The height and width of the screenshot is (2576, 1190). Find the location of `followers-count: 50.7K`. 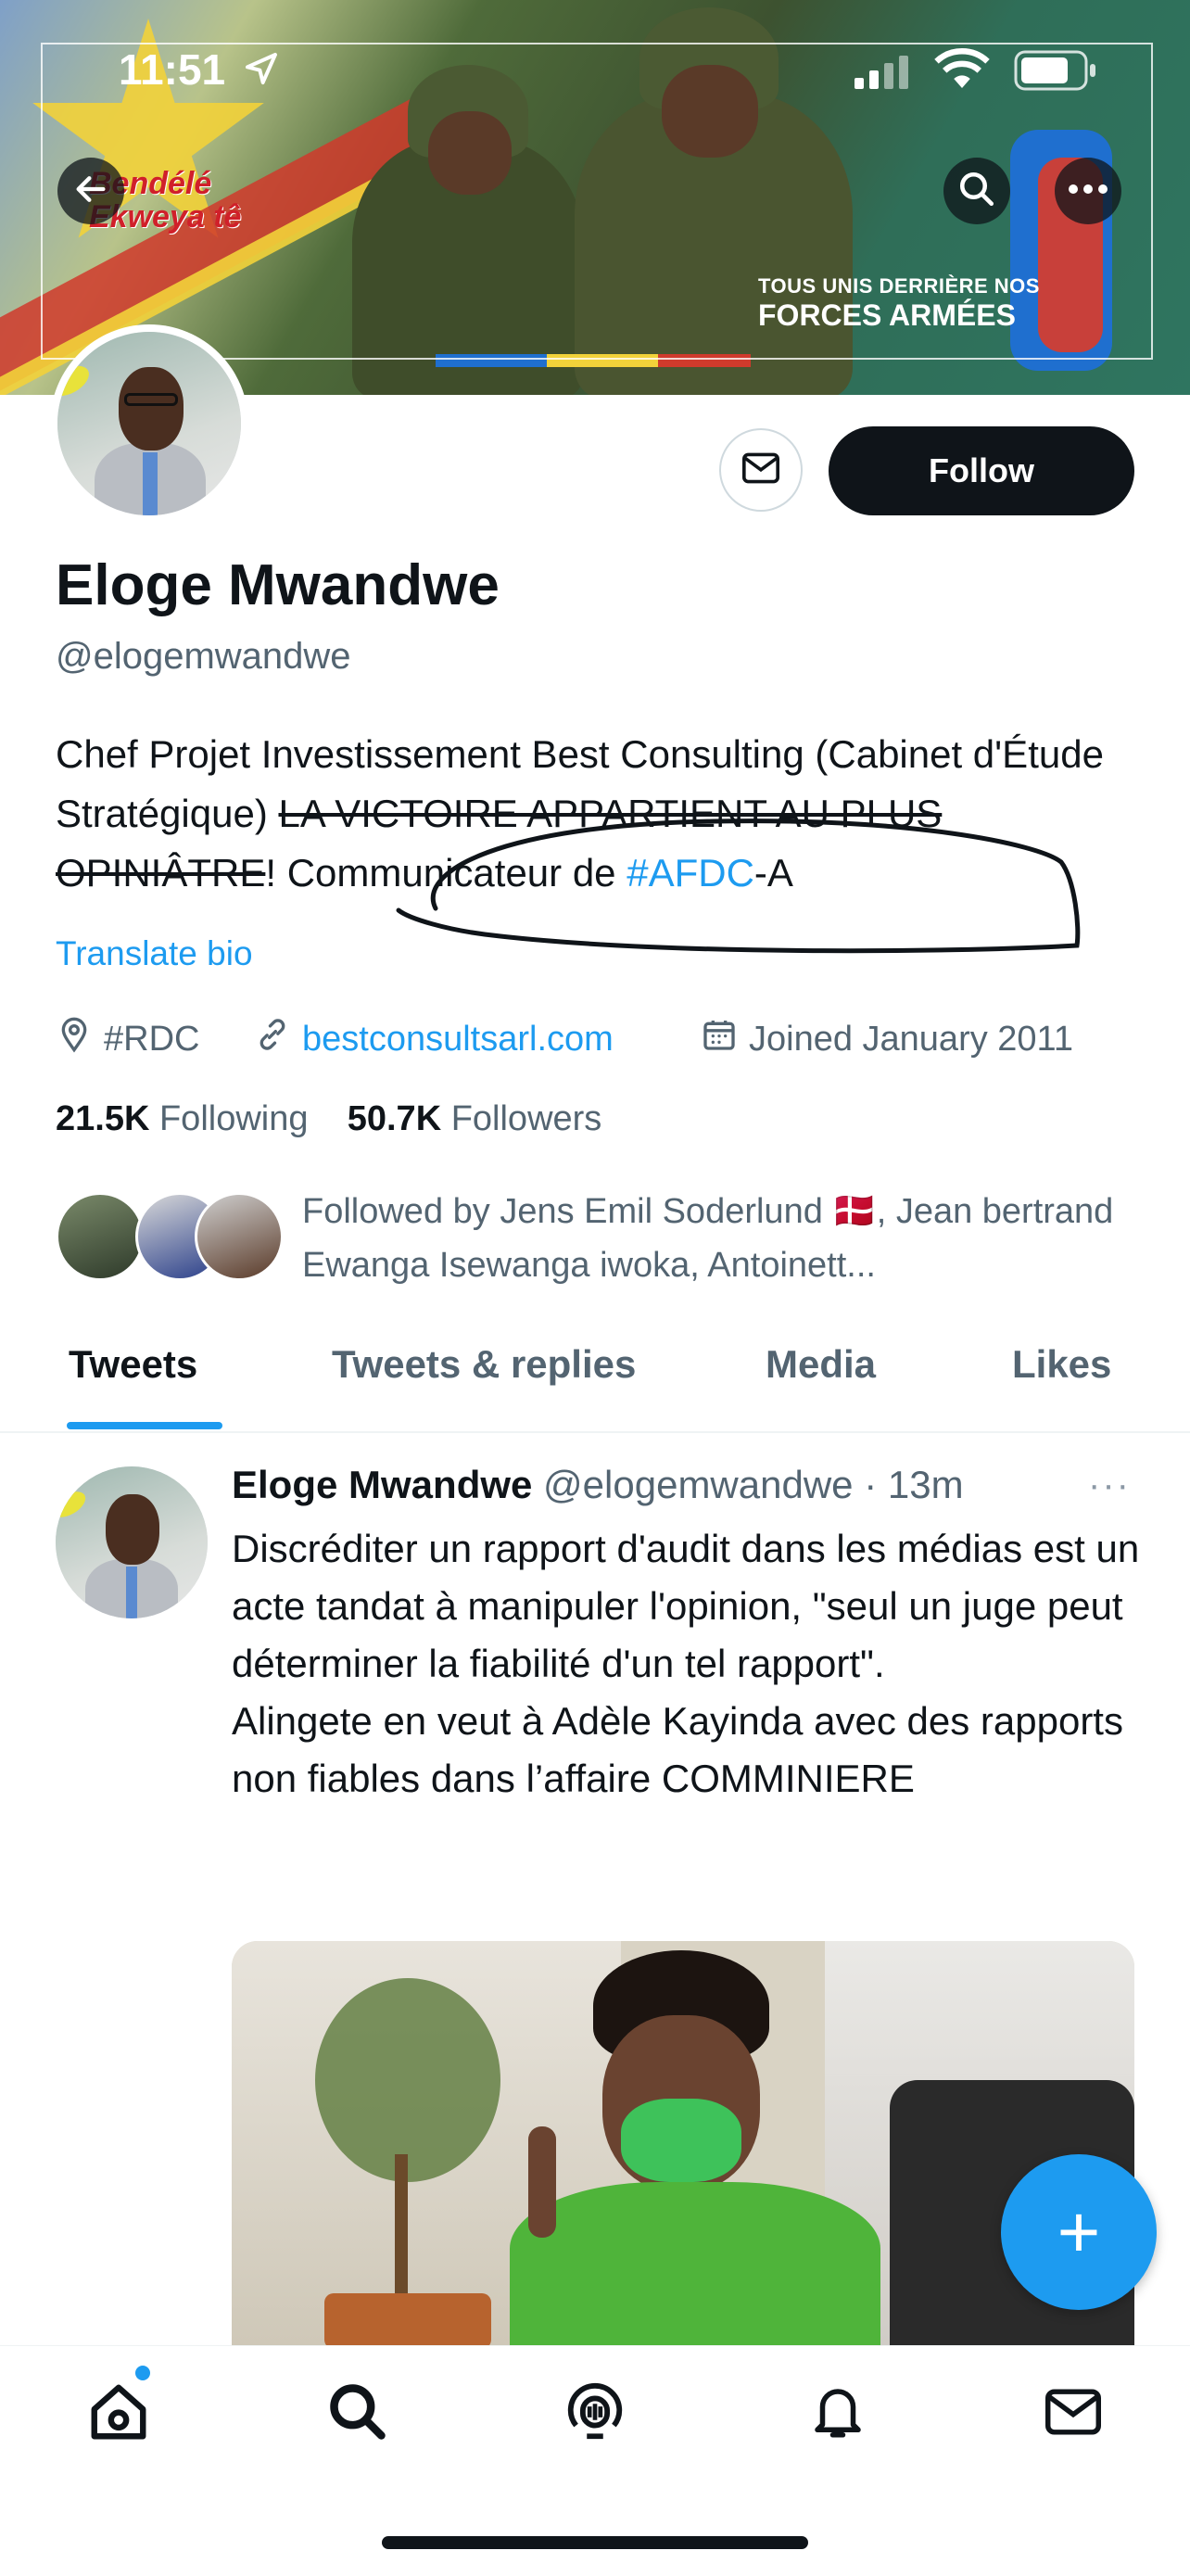

followers-count: 50.7K is located at coordinates (394, 1118).